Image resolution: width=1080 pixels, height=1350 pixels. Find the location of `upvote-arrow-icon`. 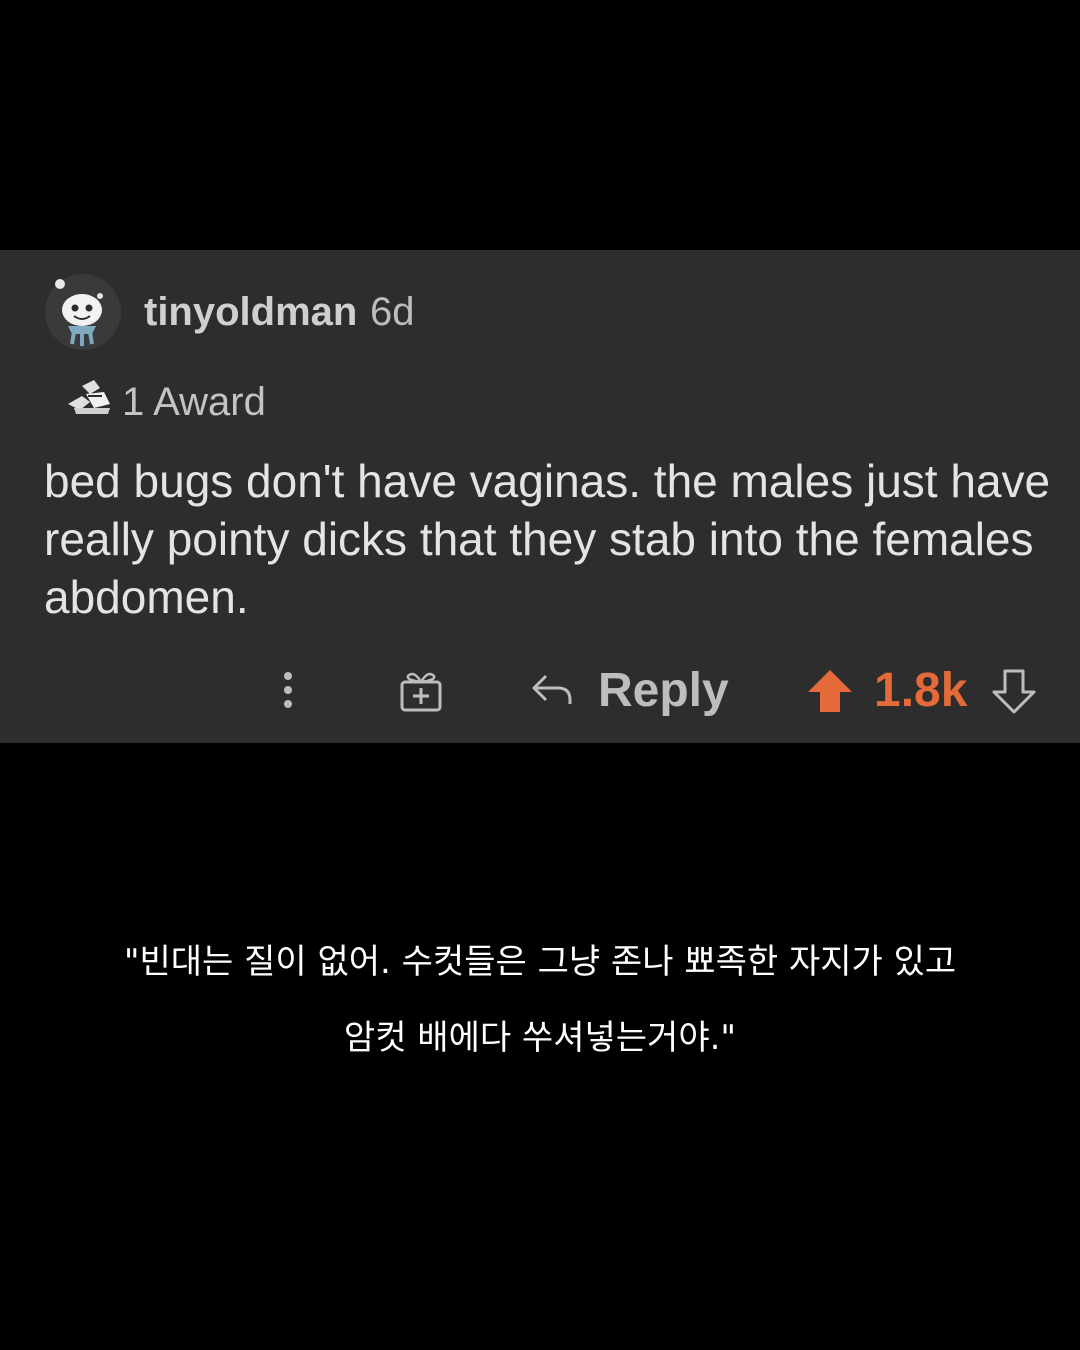

upvote-arrow-icon is located at coordinates (830, 691).